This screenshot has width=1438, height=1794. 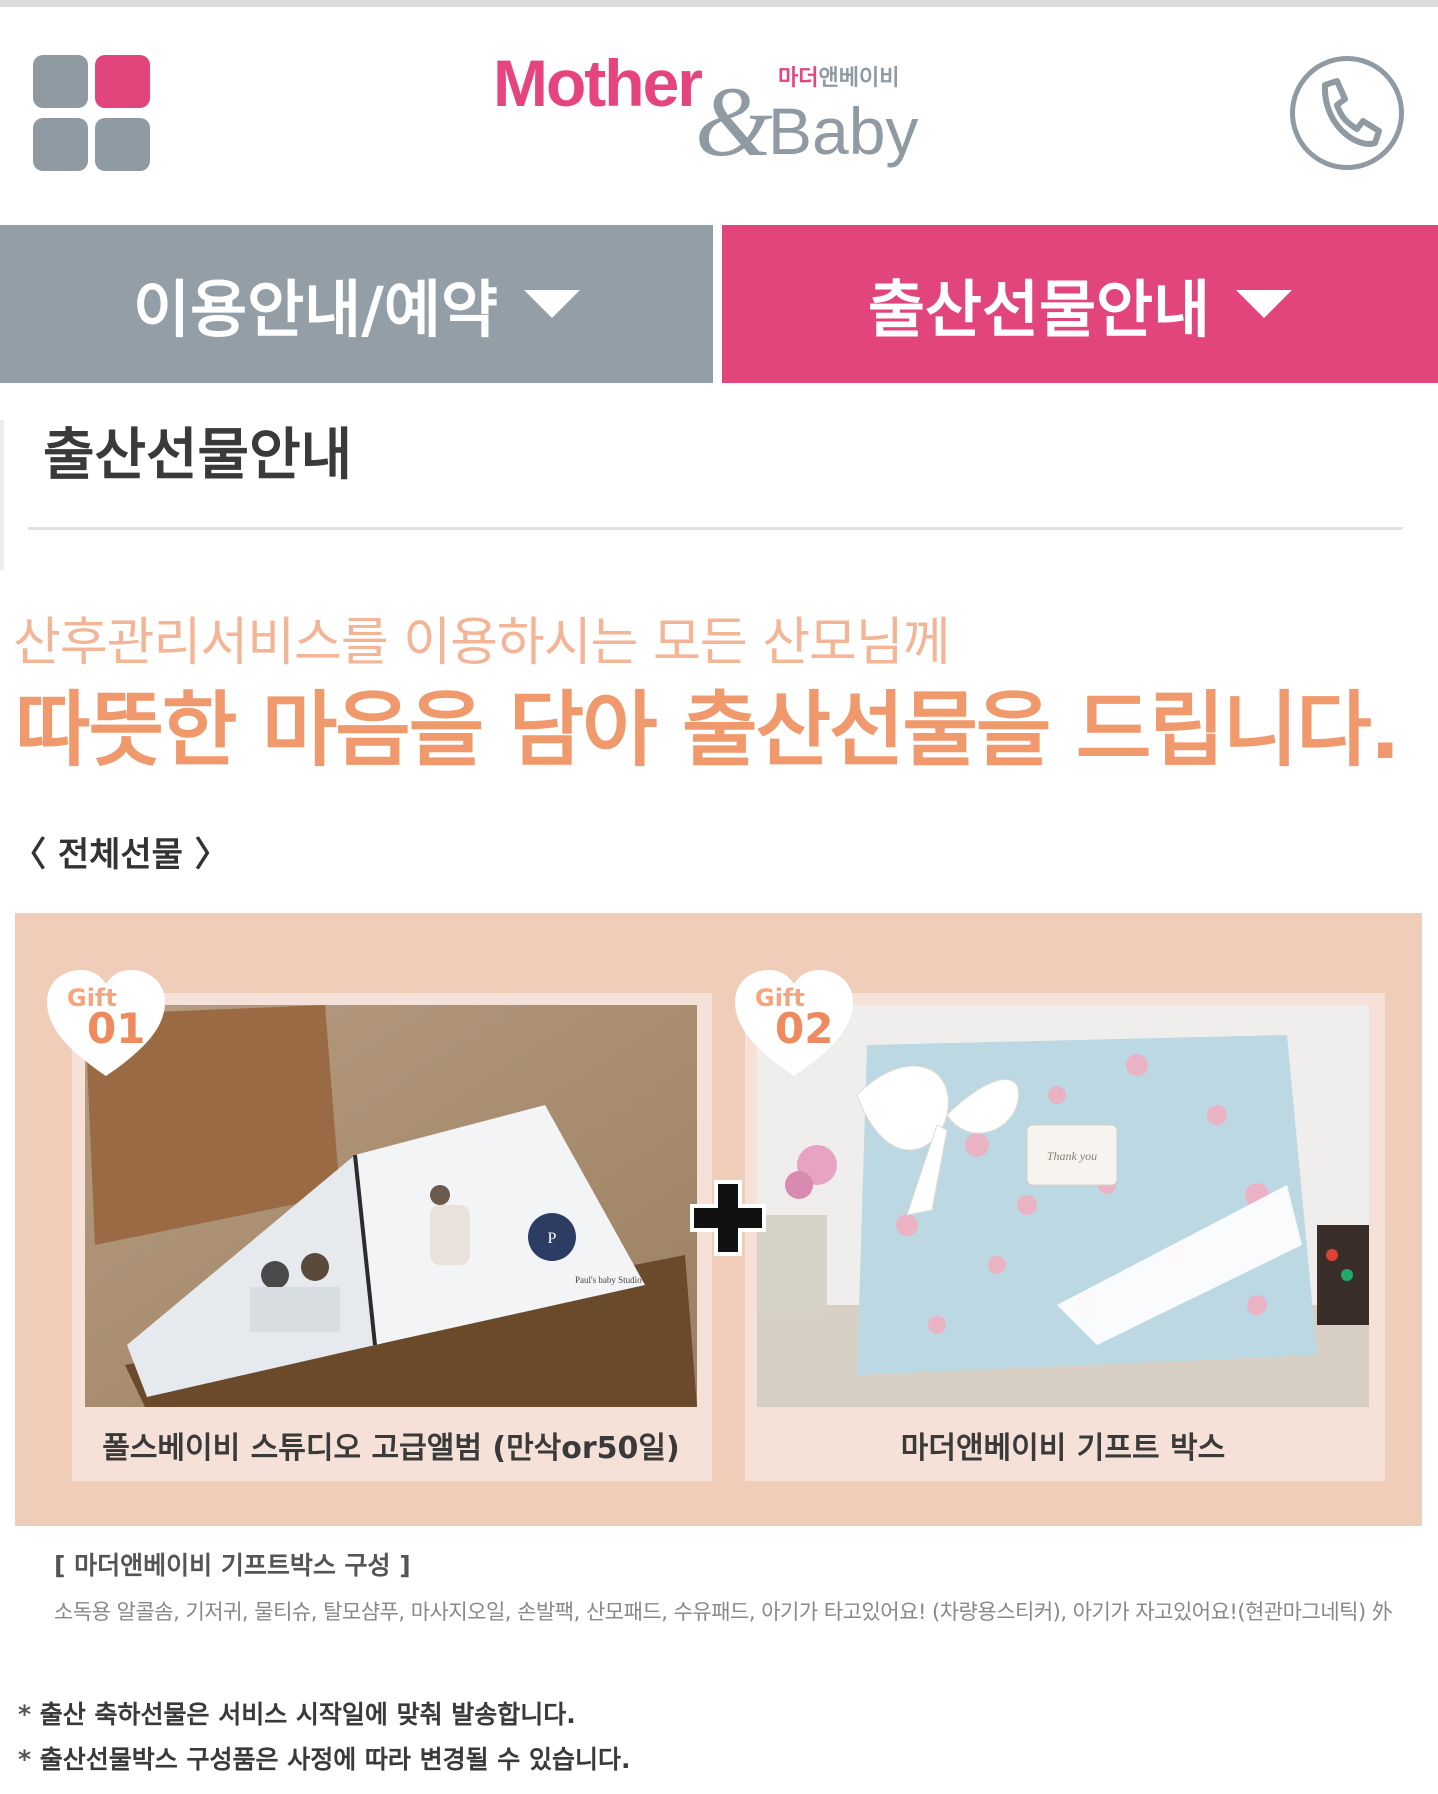 I want to click on intro-subtitle: 산후관리서비스를 이용하시는 모든 산모님께, so click(x=482, y=643).